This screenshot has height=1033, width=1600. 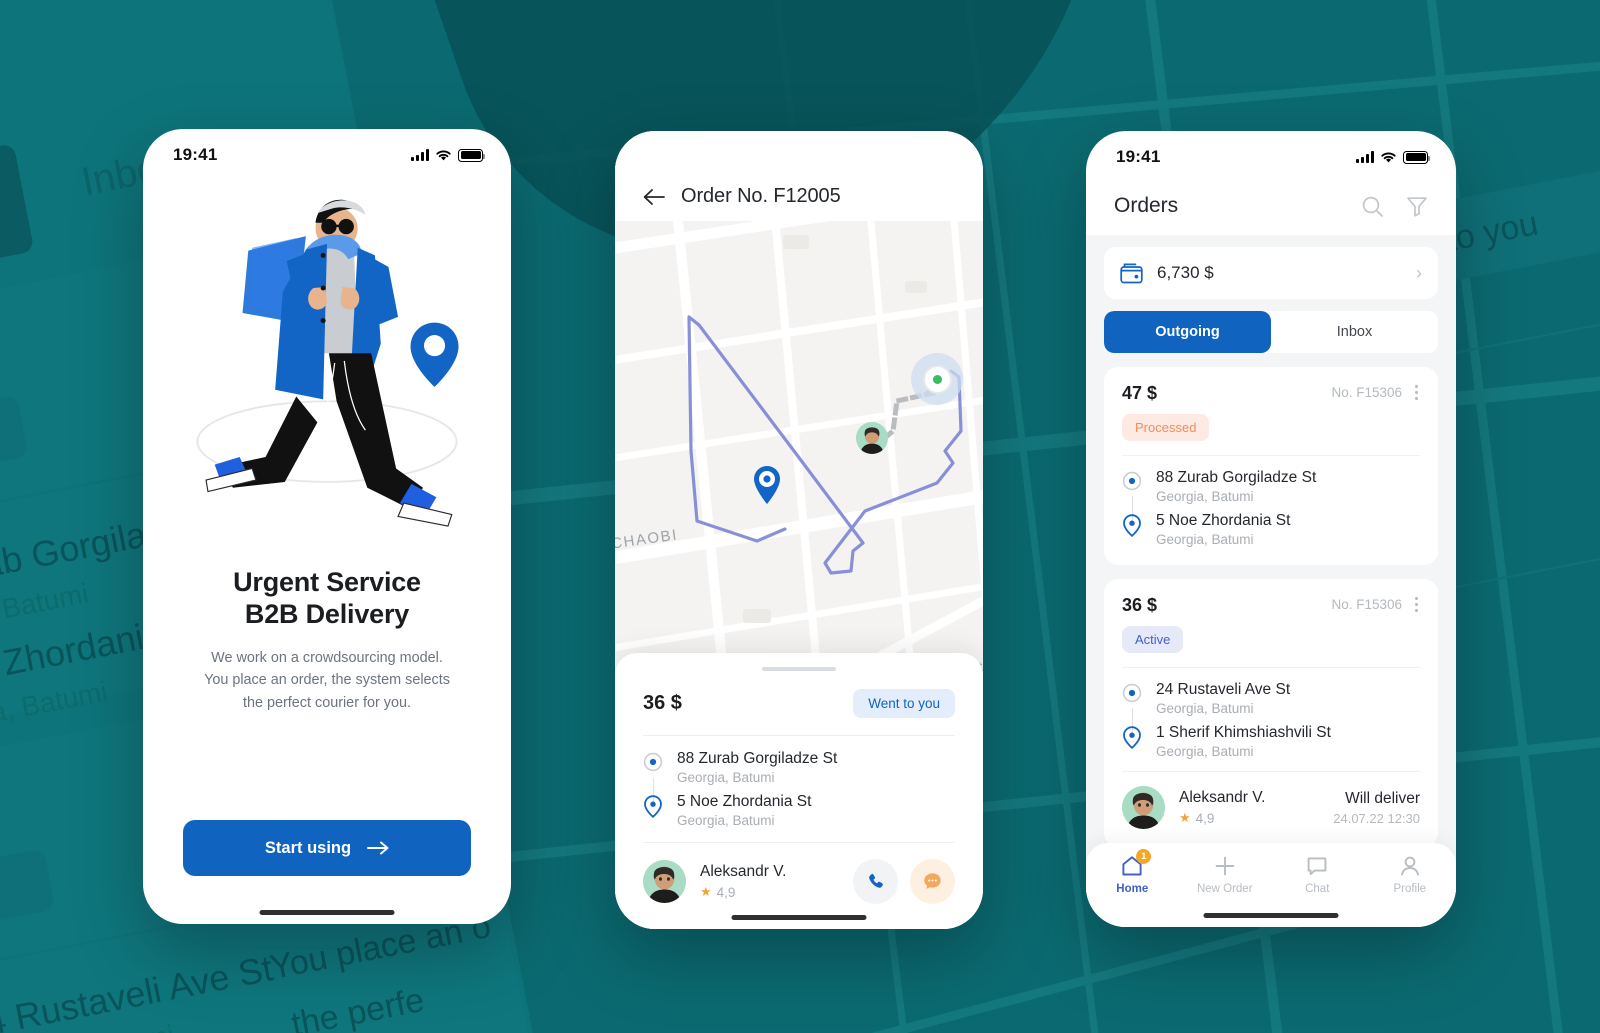 What do you see at coordinates (1223, 689) in the screenshot?
I see `pickup-address: 24 Rustaveli Ave St` at bounding box center [1223, 689].